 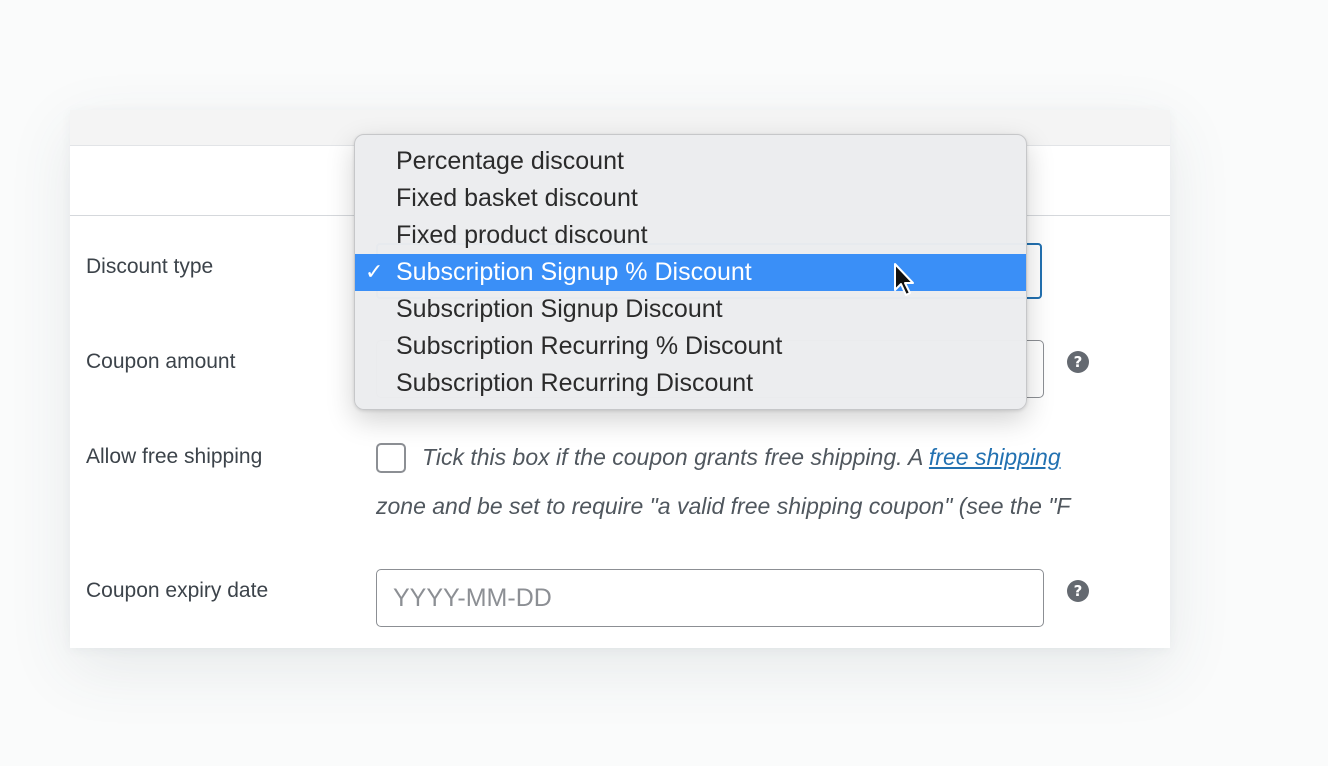 What do you see at coordinates (374, 272) in the screenshot?
I see `checkmark-icon: ✓` at bounding box center [374, 272].